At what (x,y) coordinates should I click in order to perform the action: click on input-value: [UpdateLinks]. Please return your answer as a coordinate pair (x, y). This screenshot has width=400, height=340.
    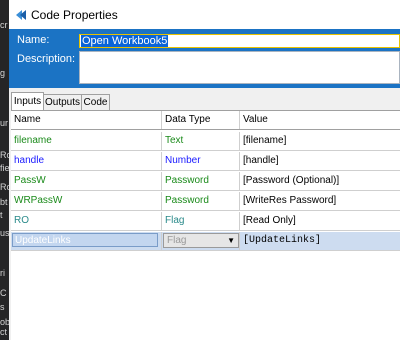
    Looking at the image, I should click on (320, 241).